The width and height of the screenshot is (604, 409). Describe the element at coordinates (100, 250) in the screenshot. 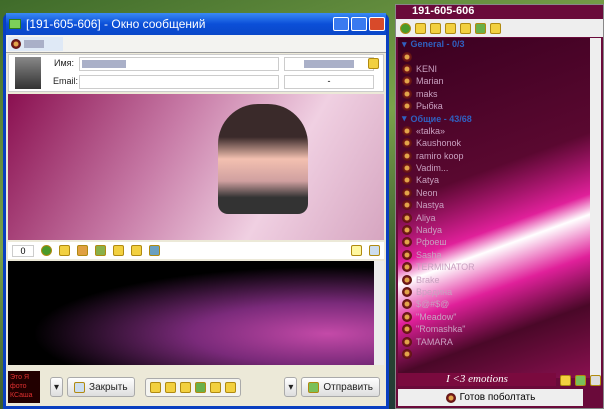

I see `save-icon` at that location.